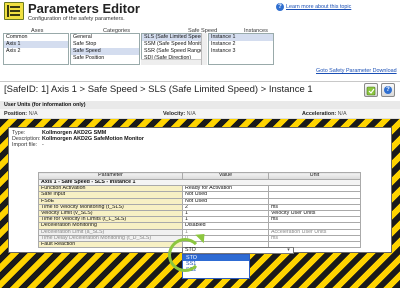 This screenshot has width=400, height=288. What do you see at coordinates (318, 7) in the screenshot?
I see `learn-more-link: Learn more about this topic` at bounding box center [318, 7].